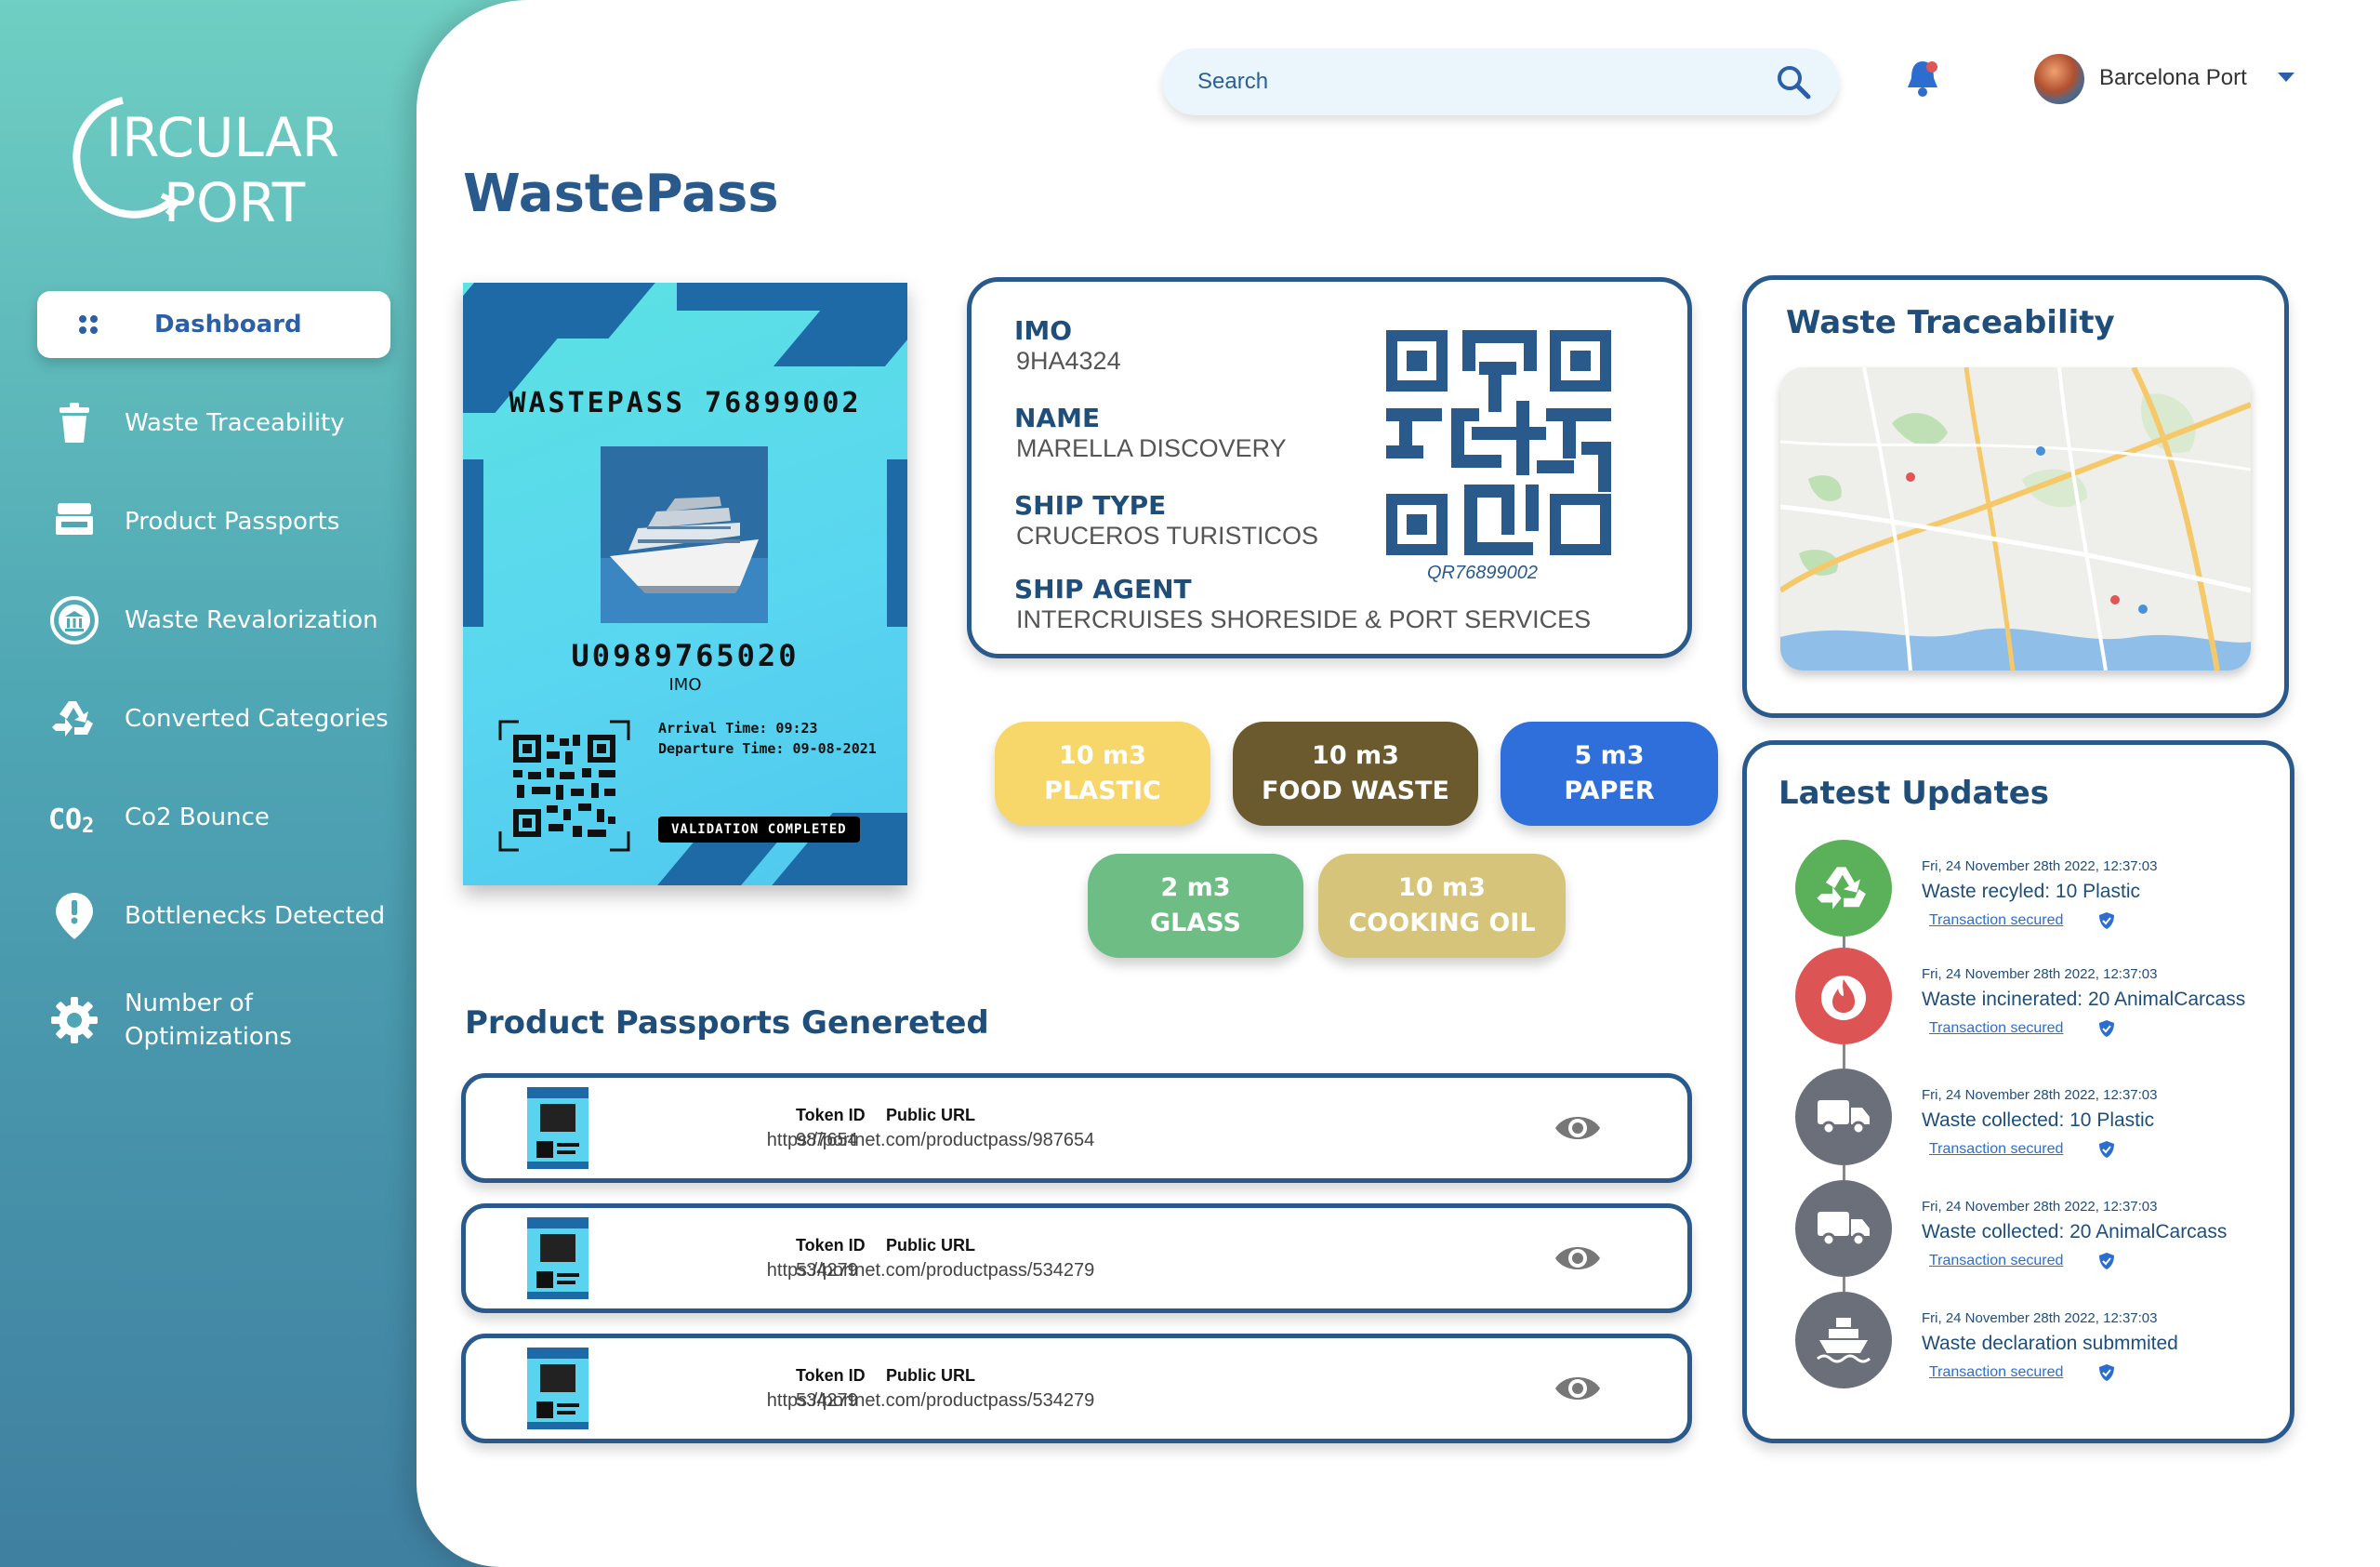 This screenshot has height=1567, width=2380. I want to click on avatar, so click(2059, 79).